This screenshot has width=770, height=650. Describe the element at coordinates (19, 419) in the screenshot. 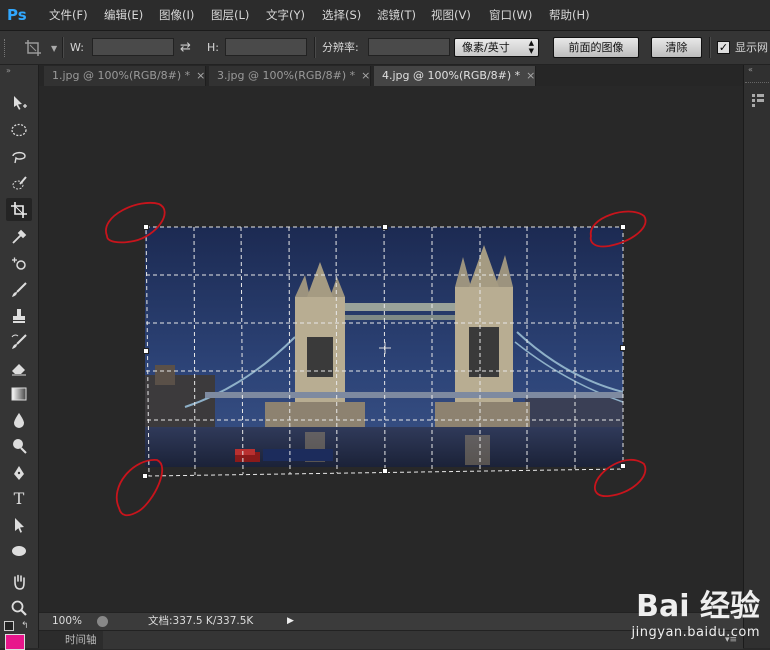

I see `blur-tool-icon` at that location.